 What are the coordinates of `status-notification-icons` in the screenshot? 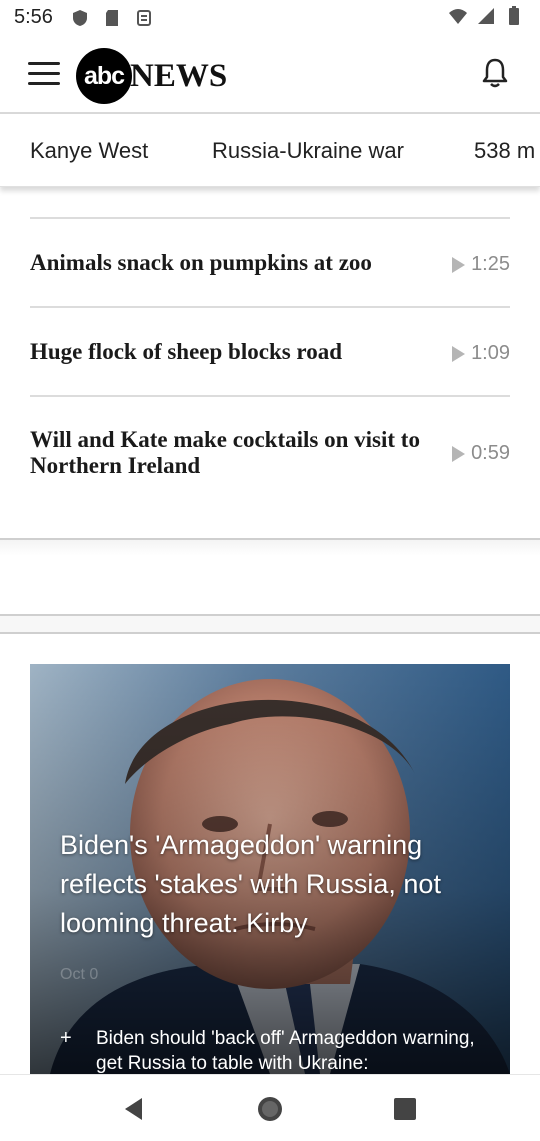 It's located at (112, 18).